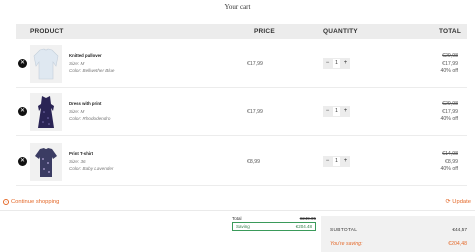 This screenshot has width=475, height=252. I want to click on header-quantity: QUANTITY, so click(340, 31).